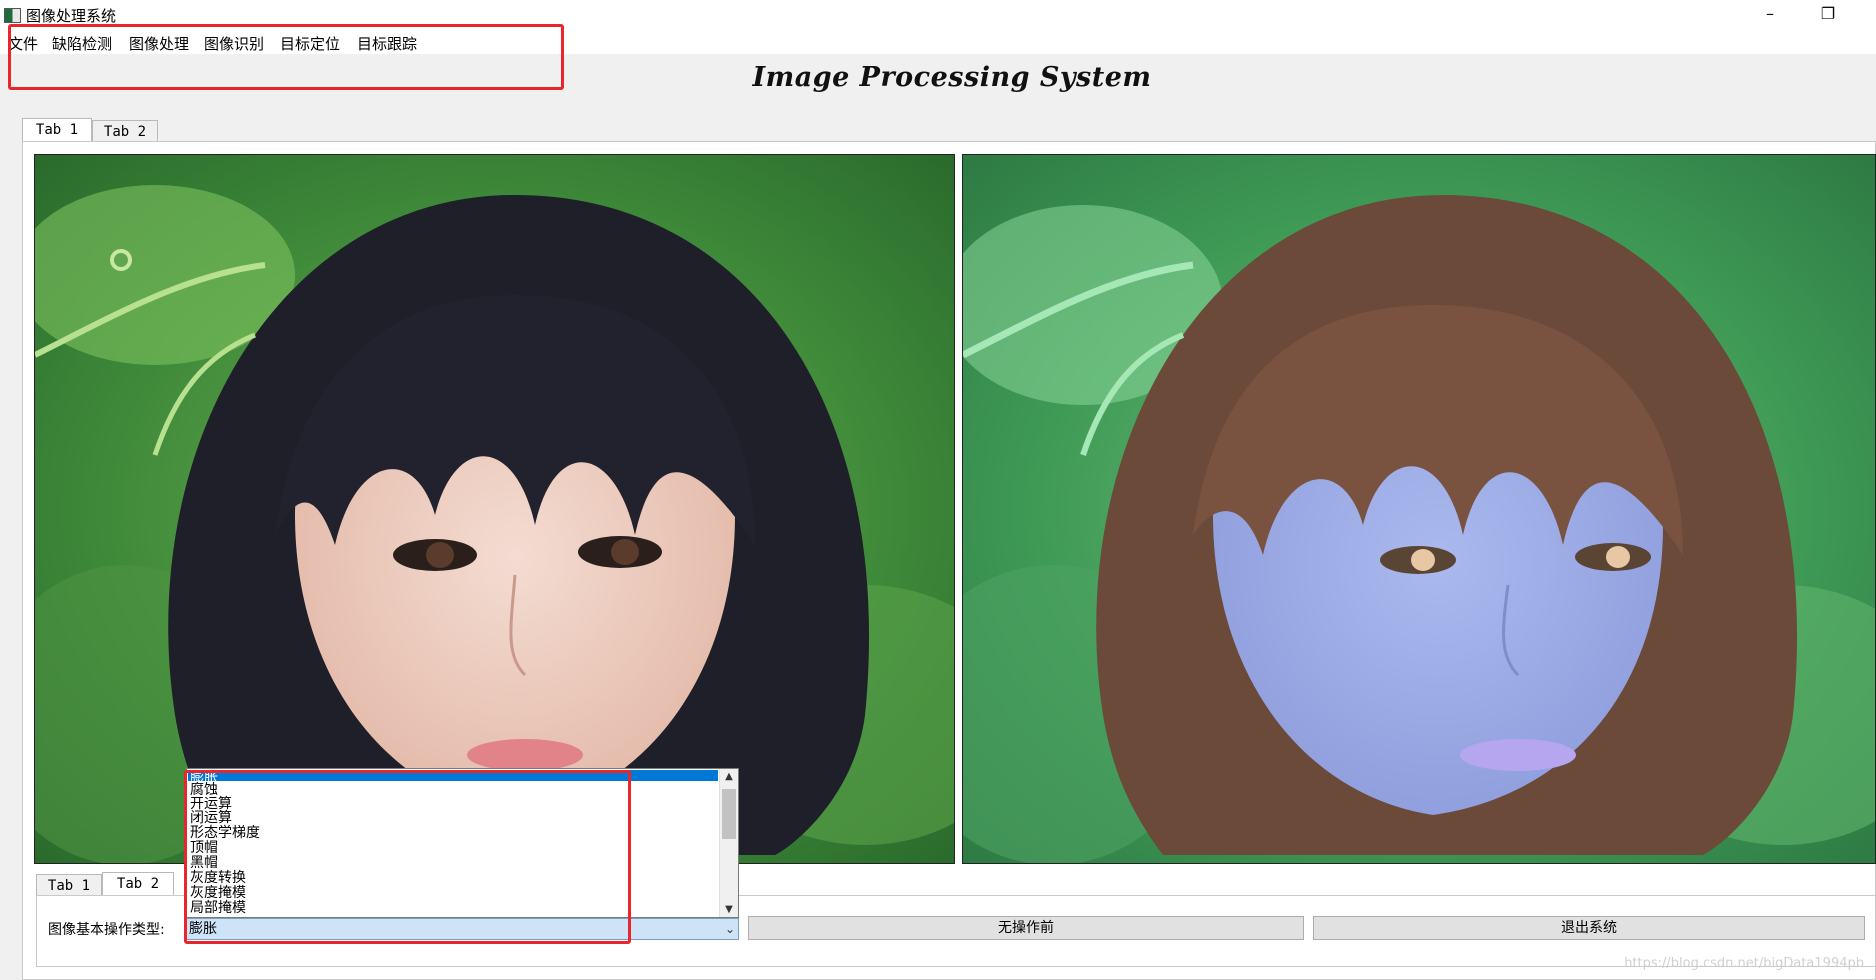  I want to click on op-type-label: 图像基本操作类型:, so click(106, 930).